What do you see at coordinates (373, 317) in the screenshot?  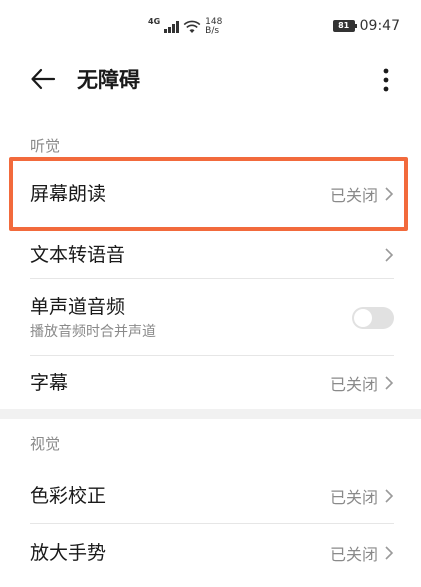 I see `mono-audio-toggle` at bounding box center [373, 317].